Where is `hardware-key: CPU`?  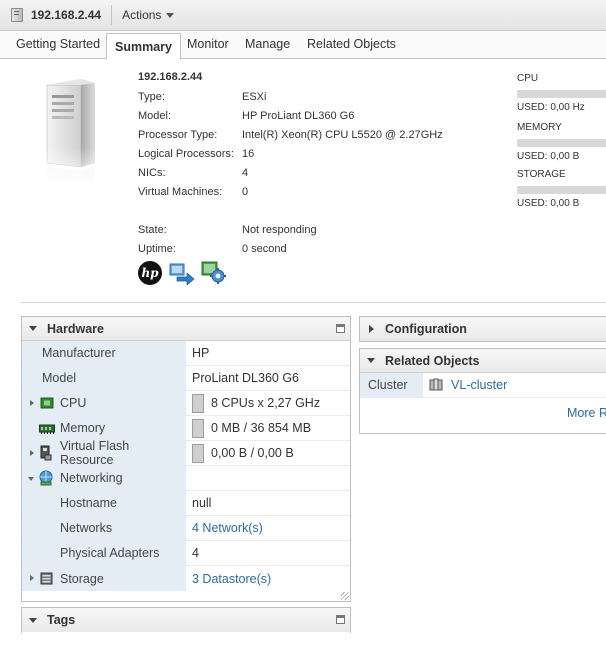
hardware-key: CPU is located at coordinates (73, 403).